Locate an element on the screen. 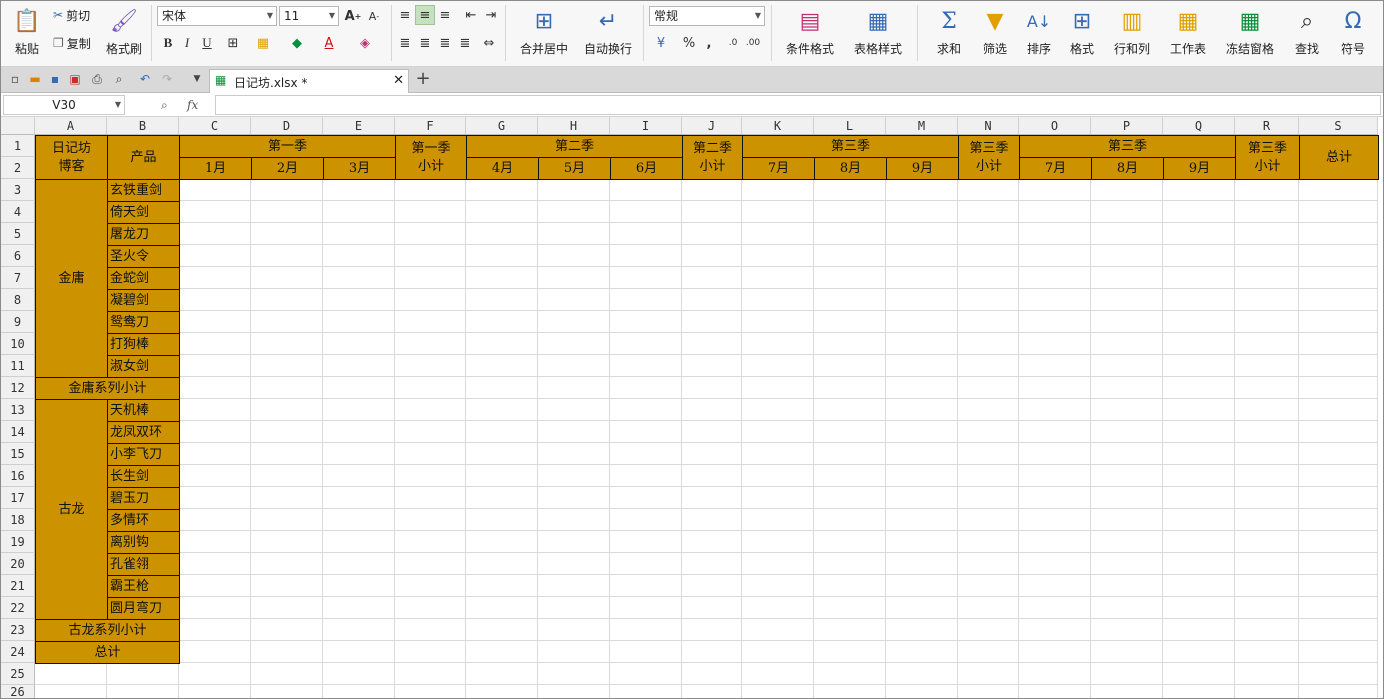  increase-decimal-icon: .0 is located at coordinates (733, 43).